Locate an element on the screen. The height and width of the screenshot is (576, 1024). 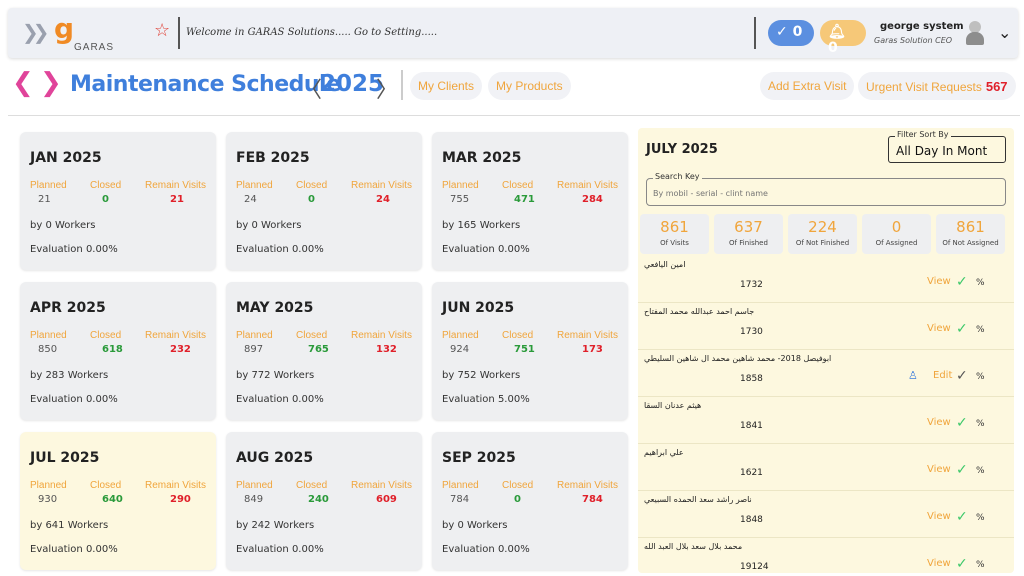
remain-value: 232 is located at coordinates (180, 349).